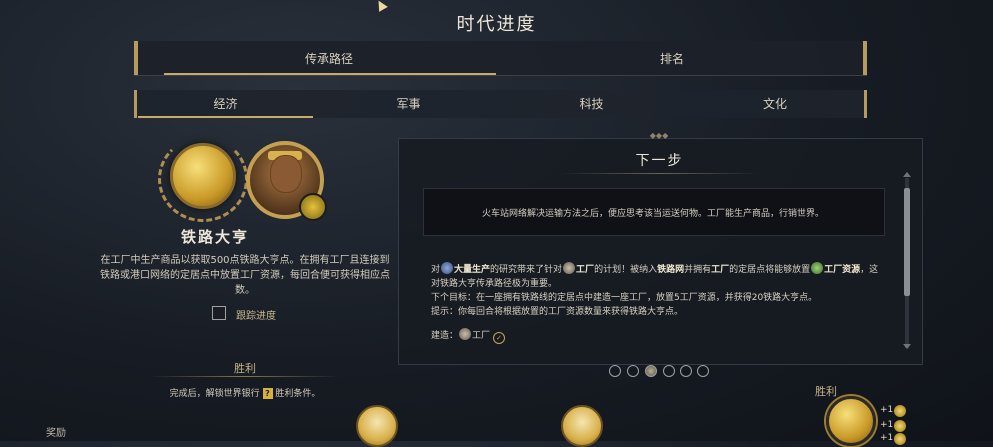 This screenshot has height=447, width=993. What do you see at coordinates (436, 270) in the screenshot?
I see `text-run: 对` at bounding box center [436, 270].